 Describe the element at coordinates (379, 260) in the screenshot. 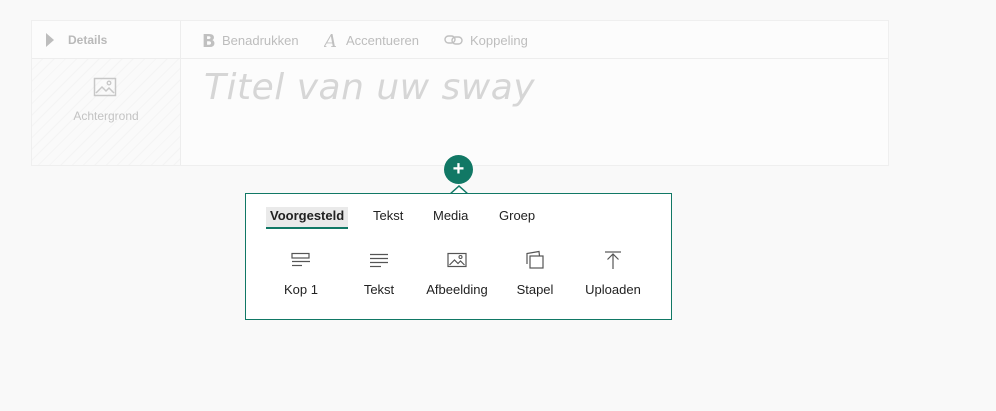

I see `text-icon` at that location.